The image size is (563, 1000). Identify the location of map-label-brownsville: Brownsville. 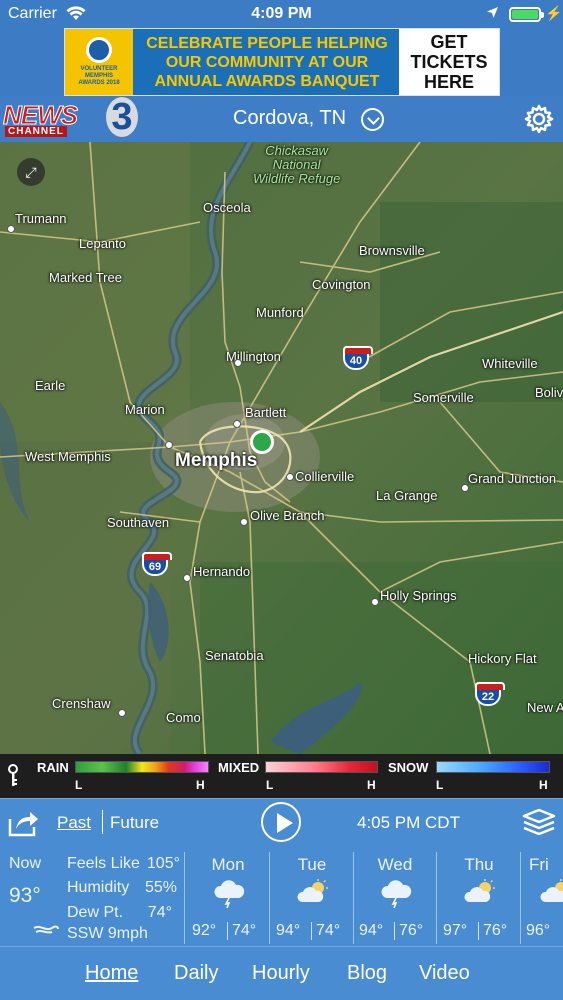
(392, 250).